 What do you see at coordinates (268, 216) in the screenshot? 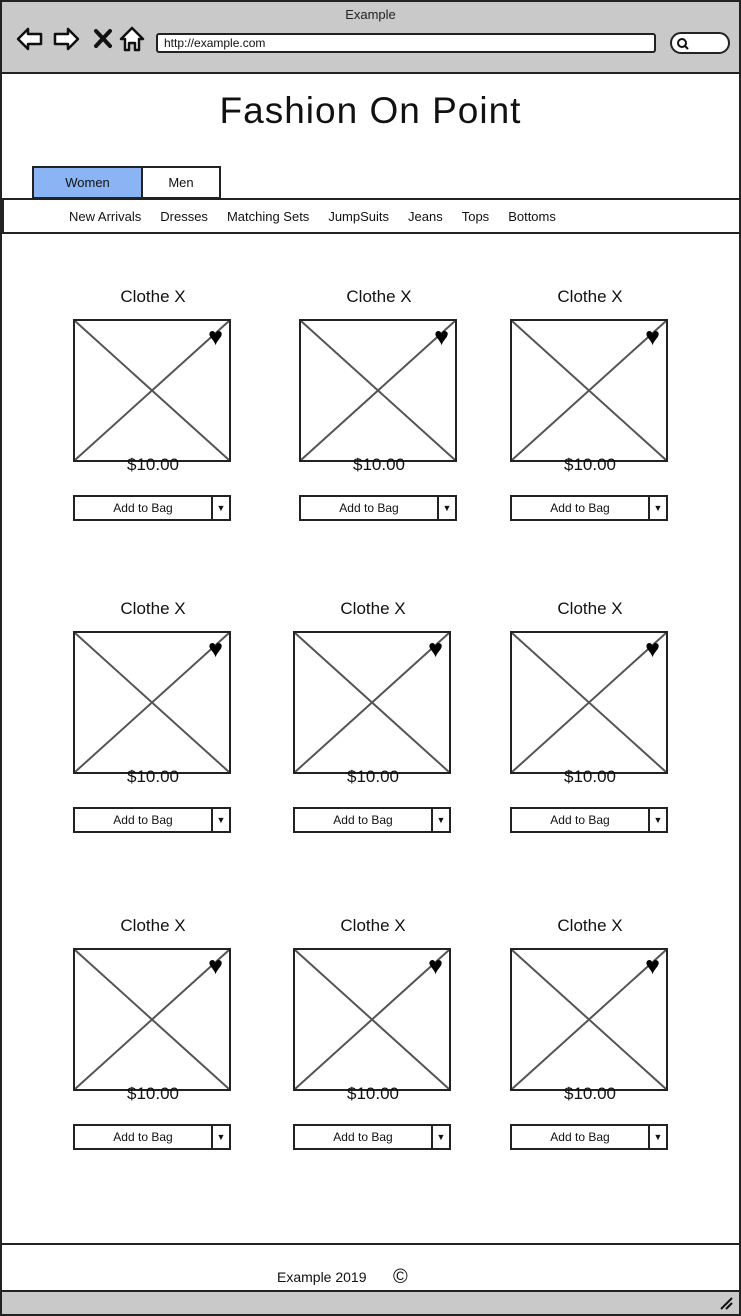
I see `category-matching-sets: Matching Sets` at bounding box center [268, 216].